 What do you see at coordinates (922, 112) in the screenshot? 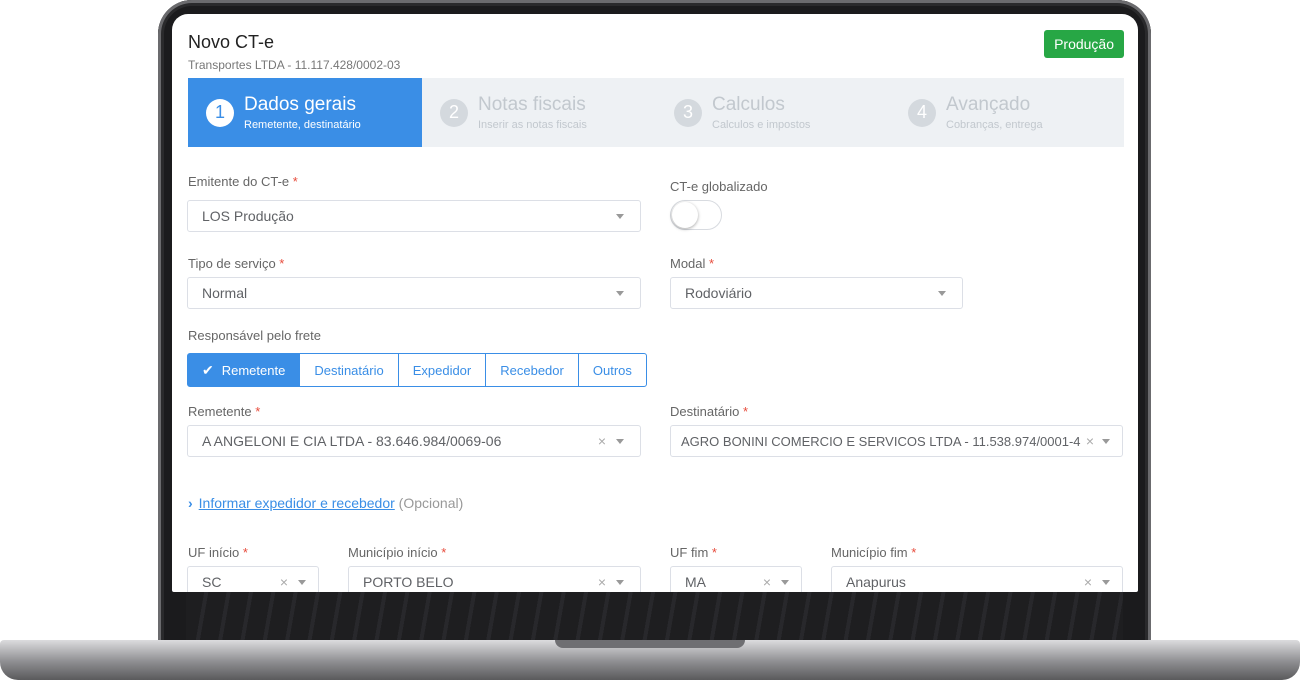
I see `step-number: 4` at bounding box center [922, 112].